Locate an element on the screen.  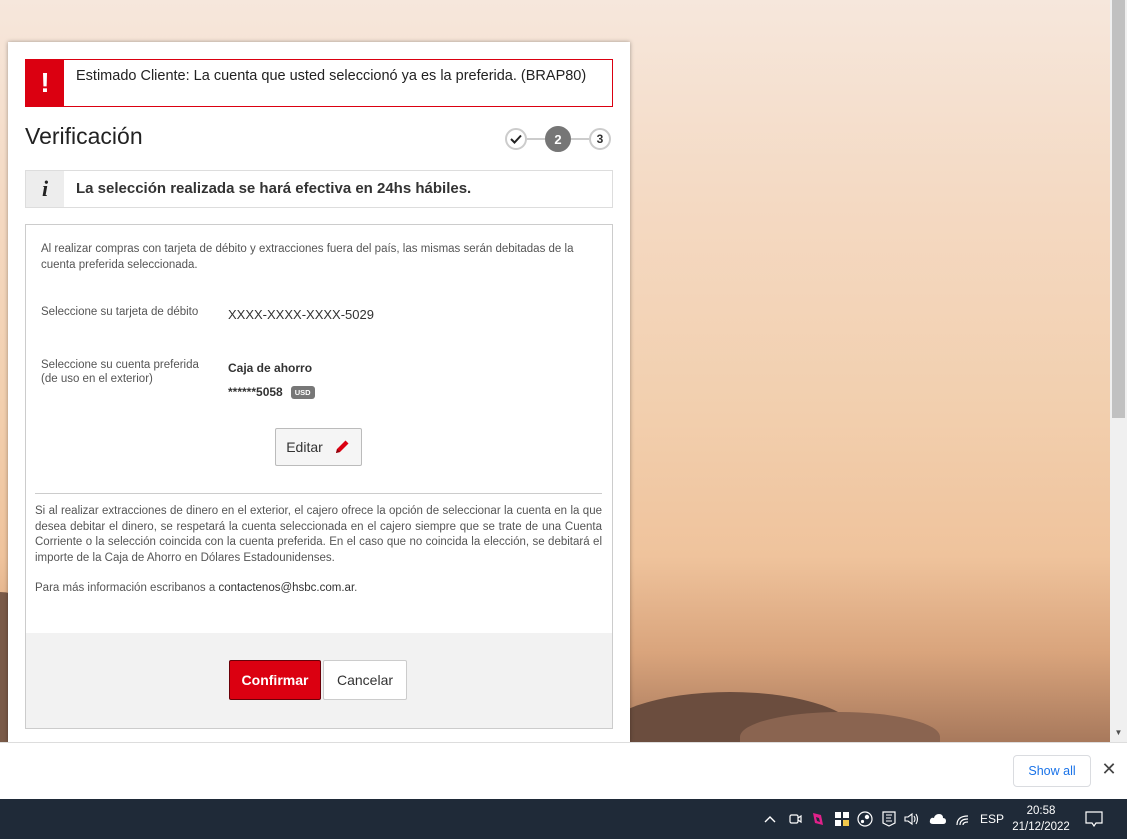
card-label: Seleccione su tarjeta de débito is located at coordinates (120, 312).